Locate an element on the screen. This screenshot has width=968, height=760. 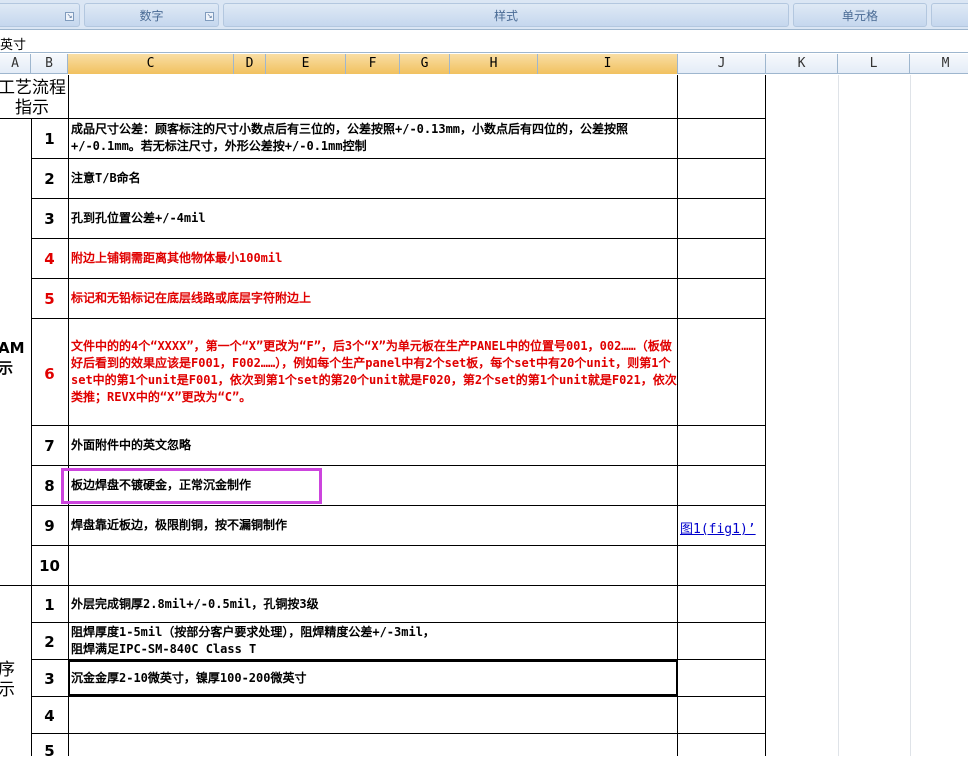
column-header-f: F is located at coordinates (373, 64).